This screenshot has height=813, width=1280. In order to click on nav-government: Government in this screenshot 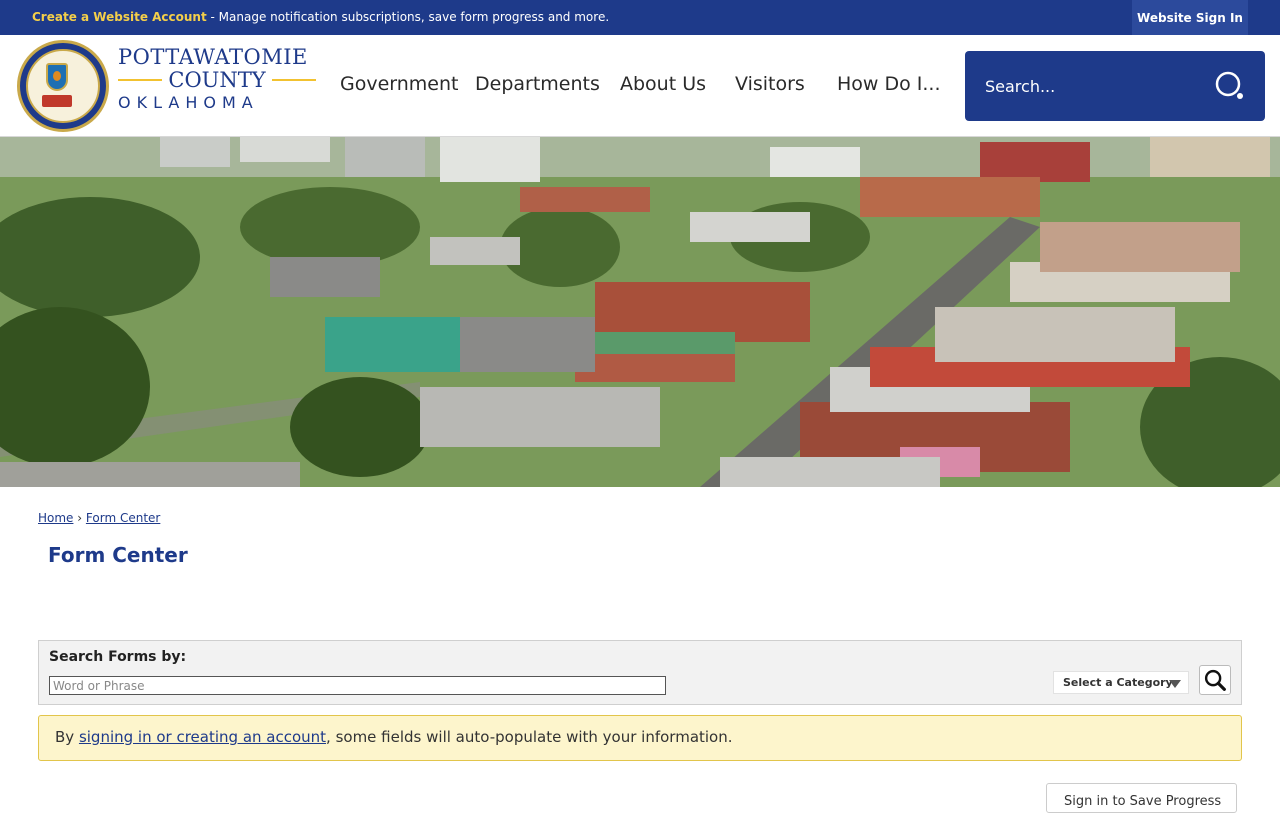, I will do `click(399, 84)`.